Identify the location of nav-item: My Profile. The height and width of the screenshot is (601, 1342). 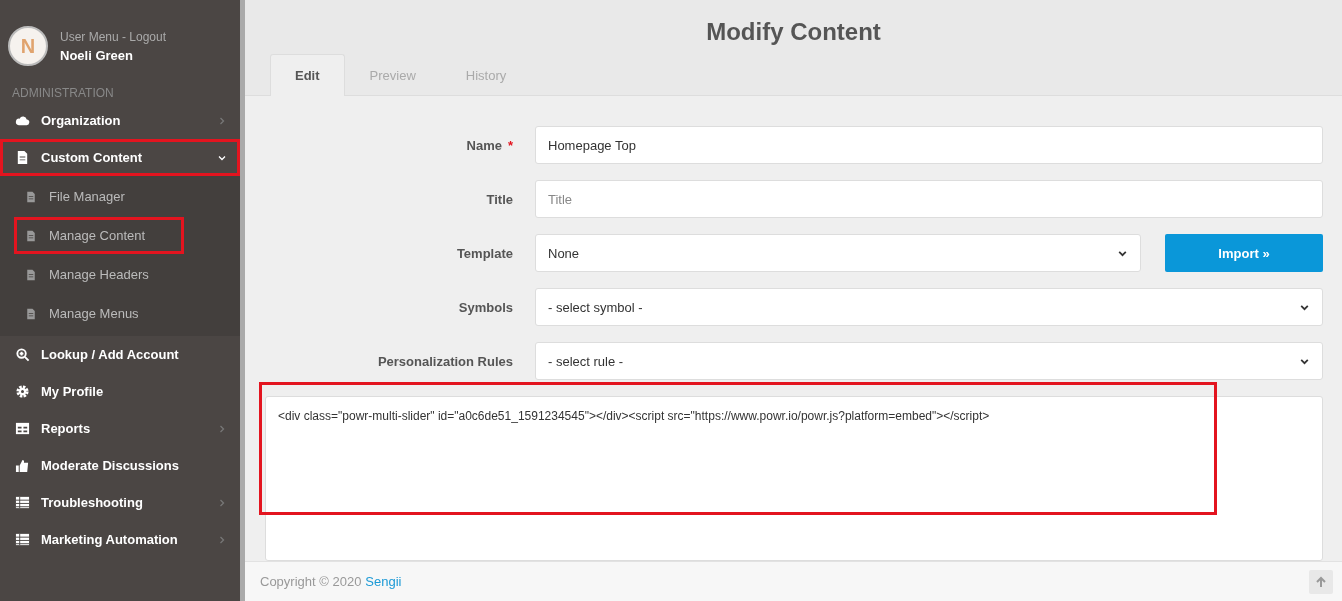
(120, 391).